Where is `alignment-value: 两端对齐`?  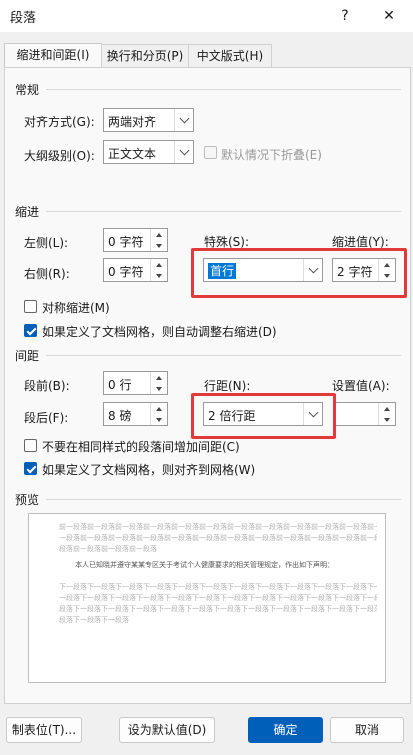
alignment-value: 两端对齐 is located at coordinates (132, 122).